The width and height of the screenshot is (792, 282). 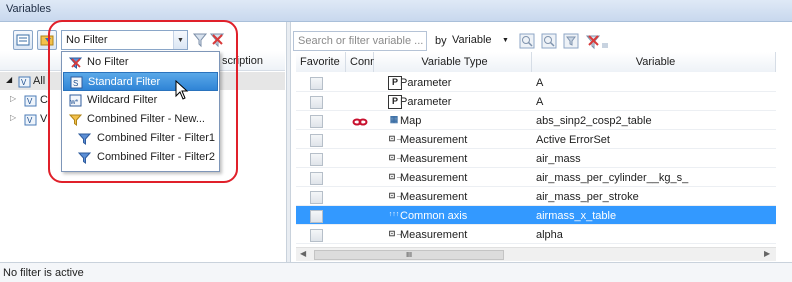 I want to click on find-advanced-button, so click(x=549, y=41).